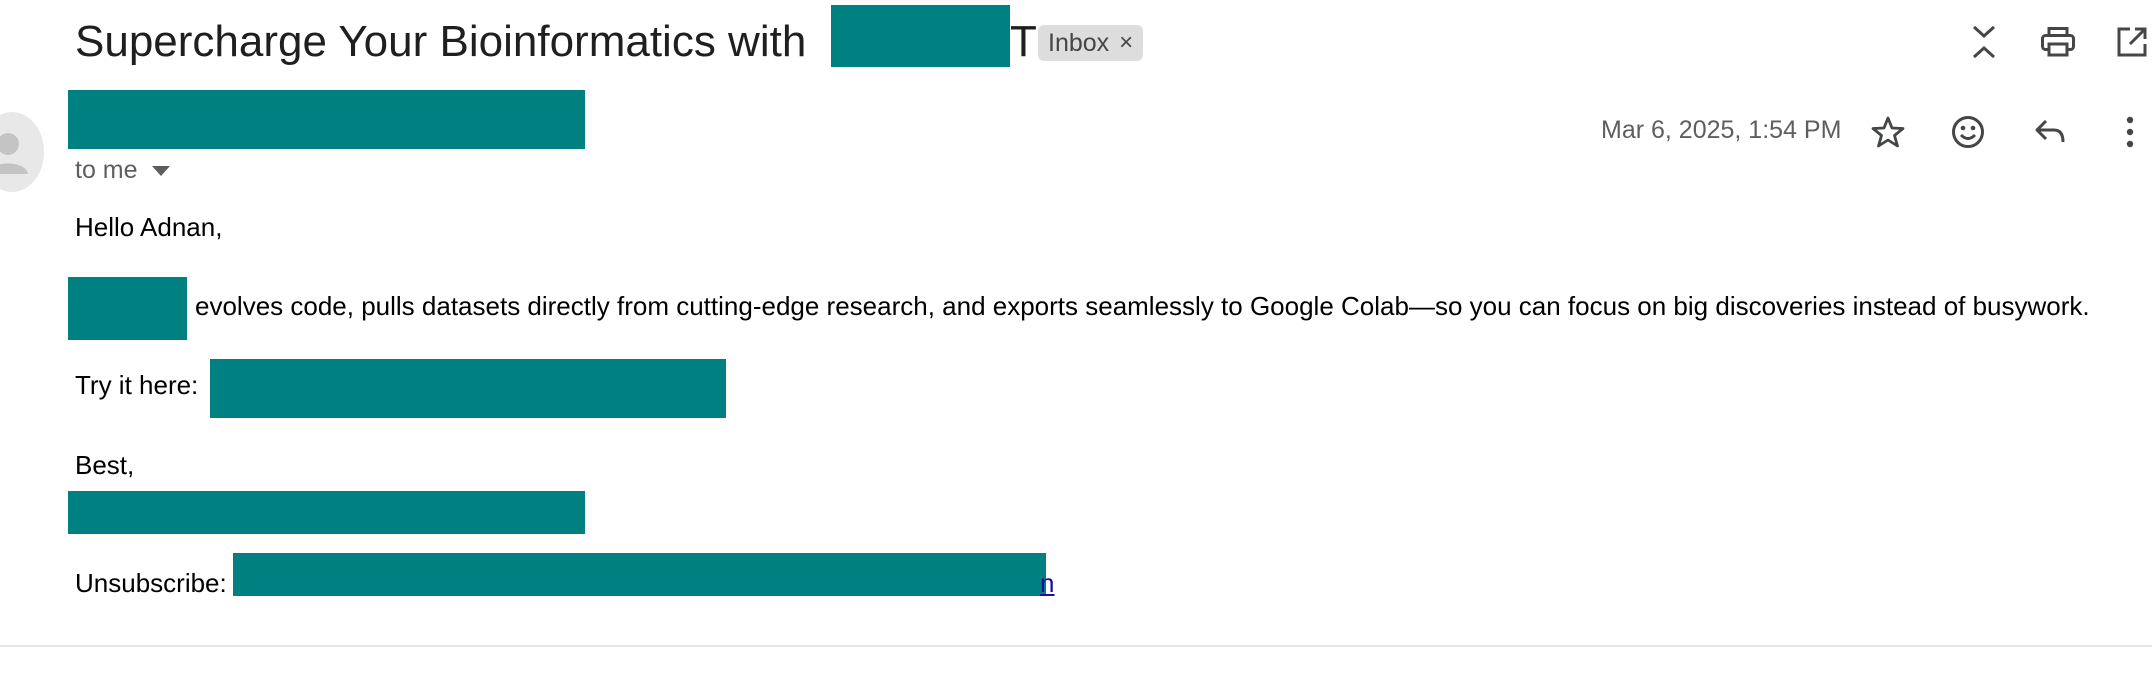  What do you see at coordinates (920, 36) in the screenshot?
I see `redacted-subject-name` at bounding box center [920, 36].